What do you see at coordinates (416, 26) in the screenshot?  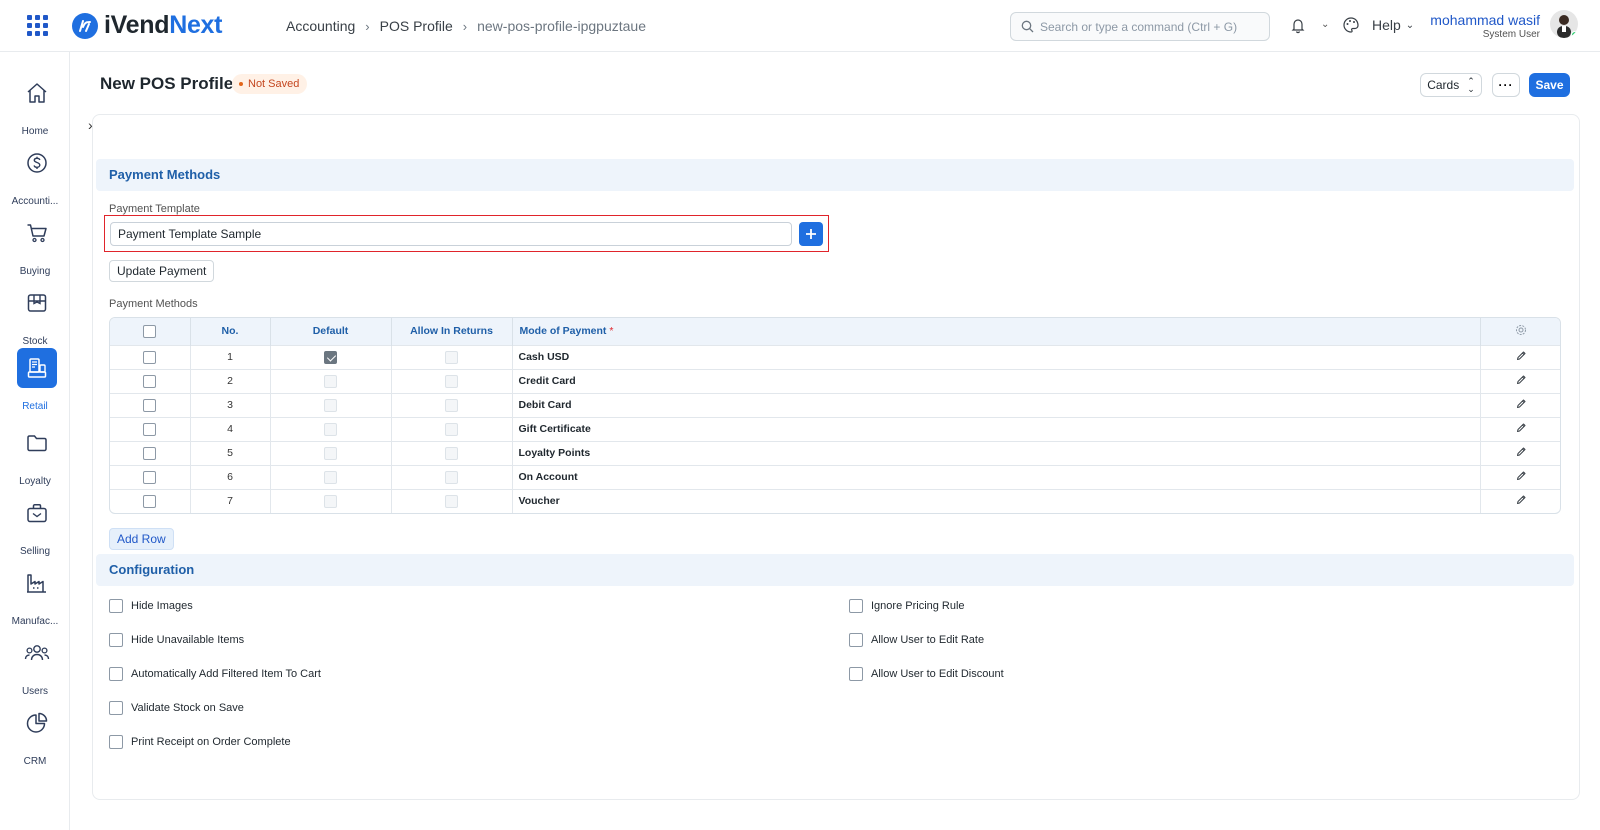 I see `breadcrumb-pos-profile: POS Profile` at bounding box center [416, 26].